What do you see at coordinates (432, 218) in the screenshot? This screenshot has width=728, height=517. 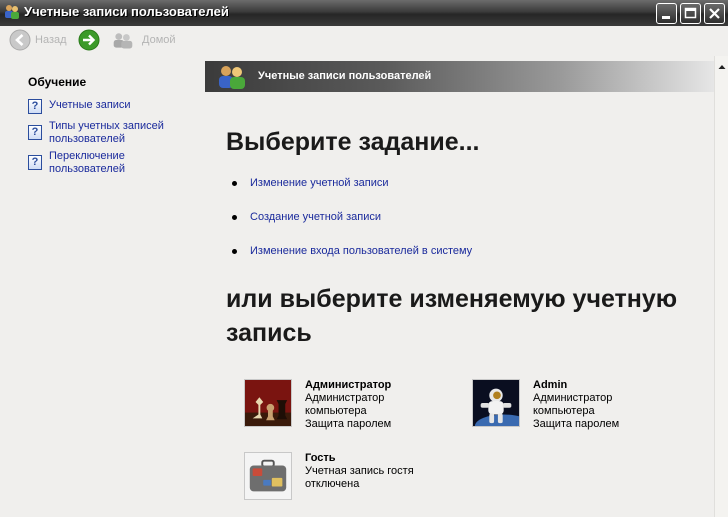 I see `task-create-account: Создание учетной записи` at bounding box center [432, 218].